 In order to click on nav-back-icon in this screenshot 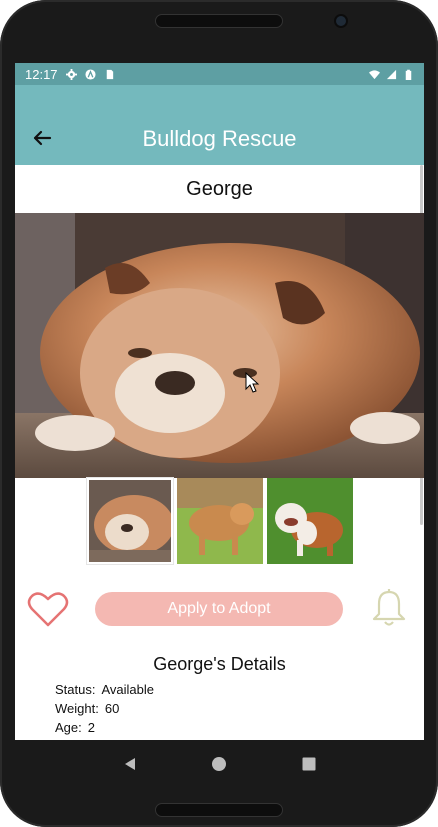, I will do `click(129, 764)`.